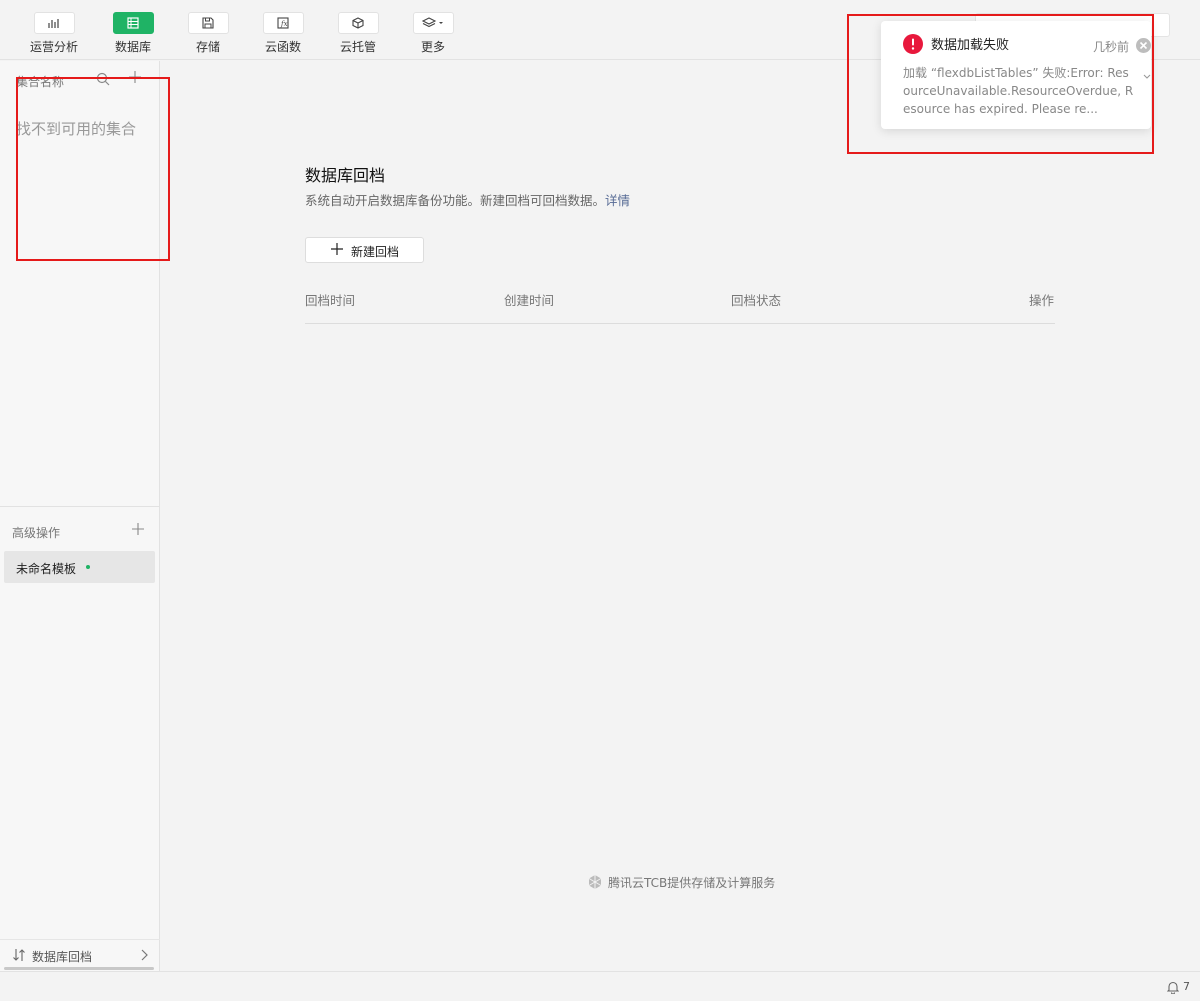 This screenshot has width=1200, height=1001. What do you see at coordinates (433, 23) in the screenshot?
I see `layers-icon` at bounding box center [433, 23].